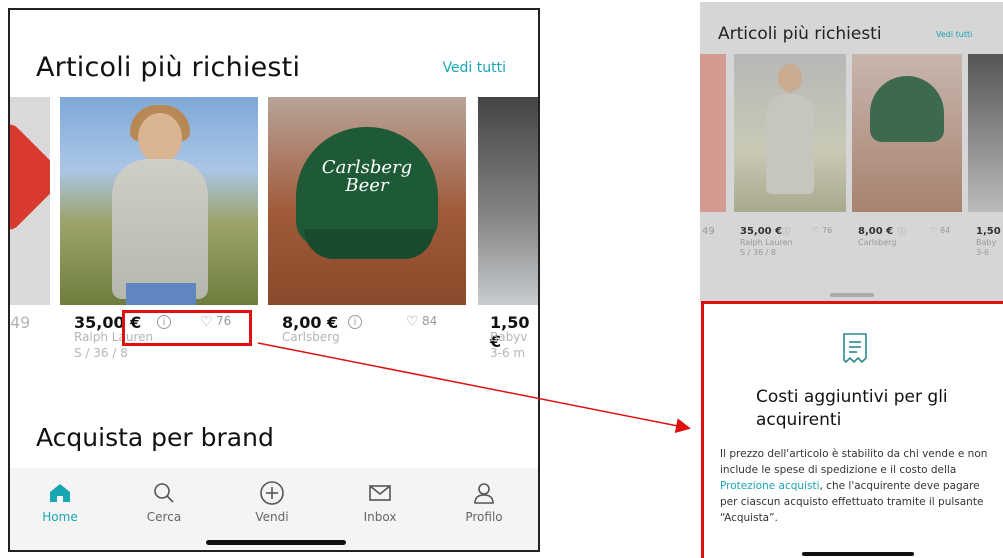 Image resolution: width=1003 pixels, height=558 pixels. I want to click on item-image-partial-right, so click(985, 133).